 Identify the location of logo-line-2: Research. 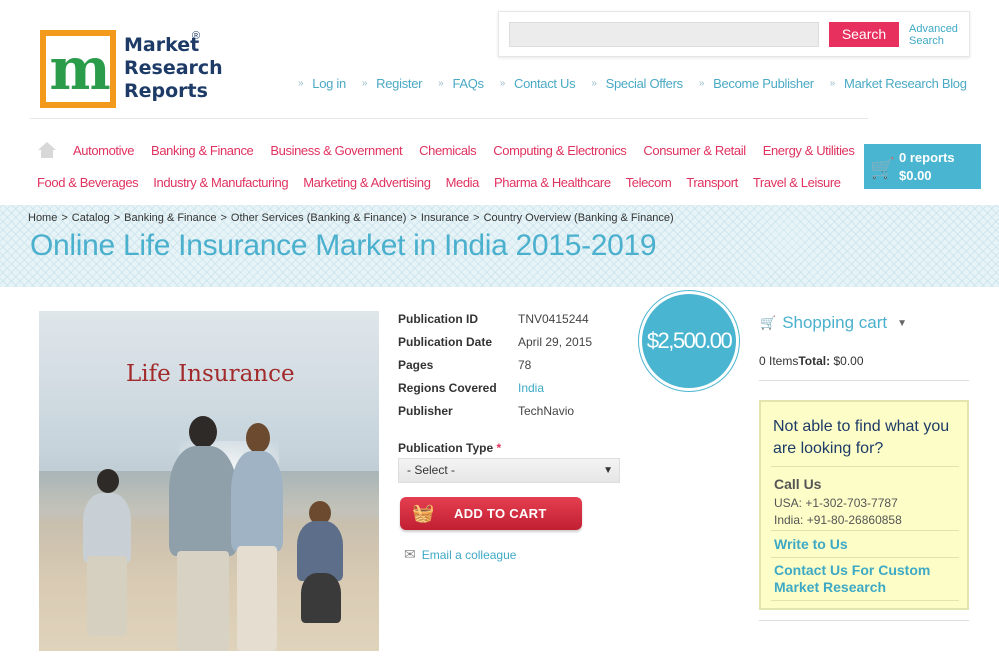
(173, 68).